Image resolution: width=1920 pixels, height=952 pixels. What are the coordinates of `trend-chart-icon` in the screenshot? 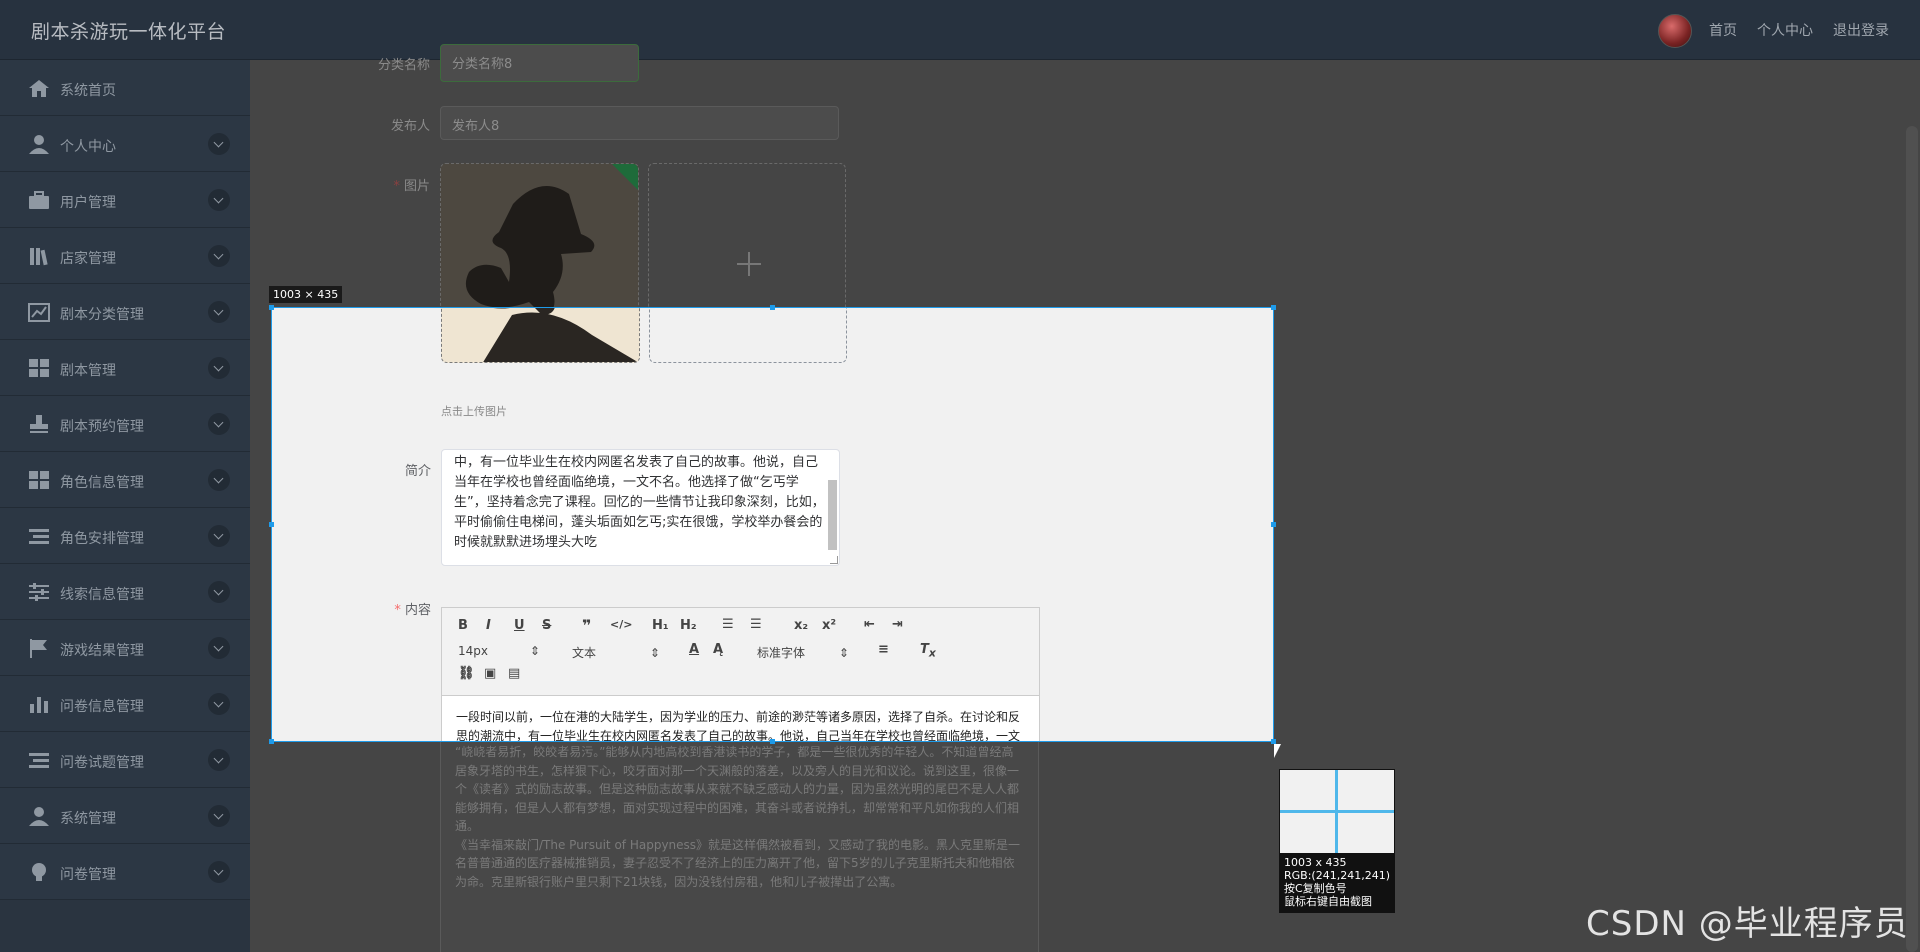 It's located at (39, 312).